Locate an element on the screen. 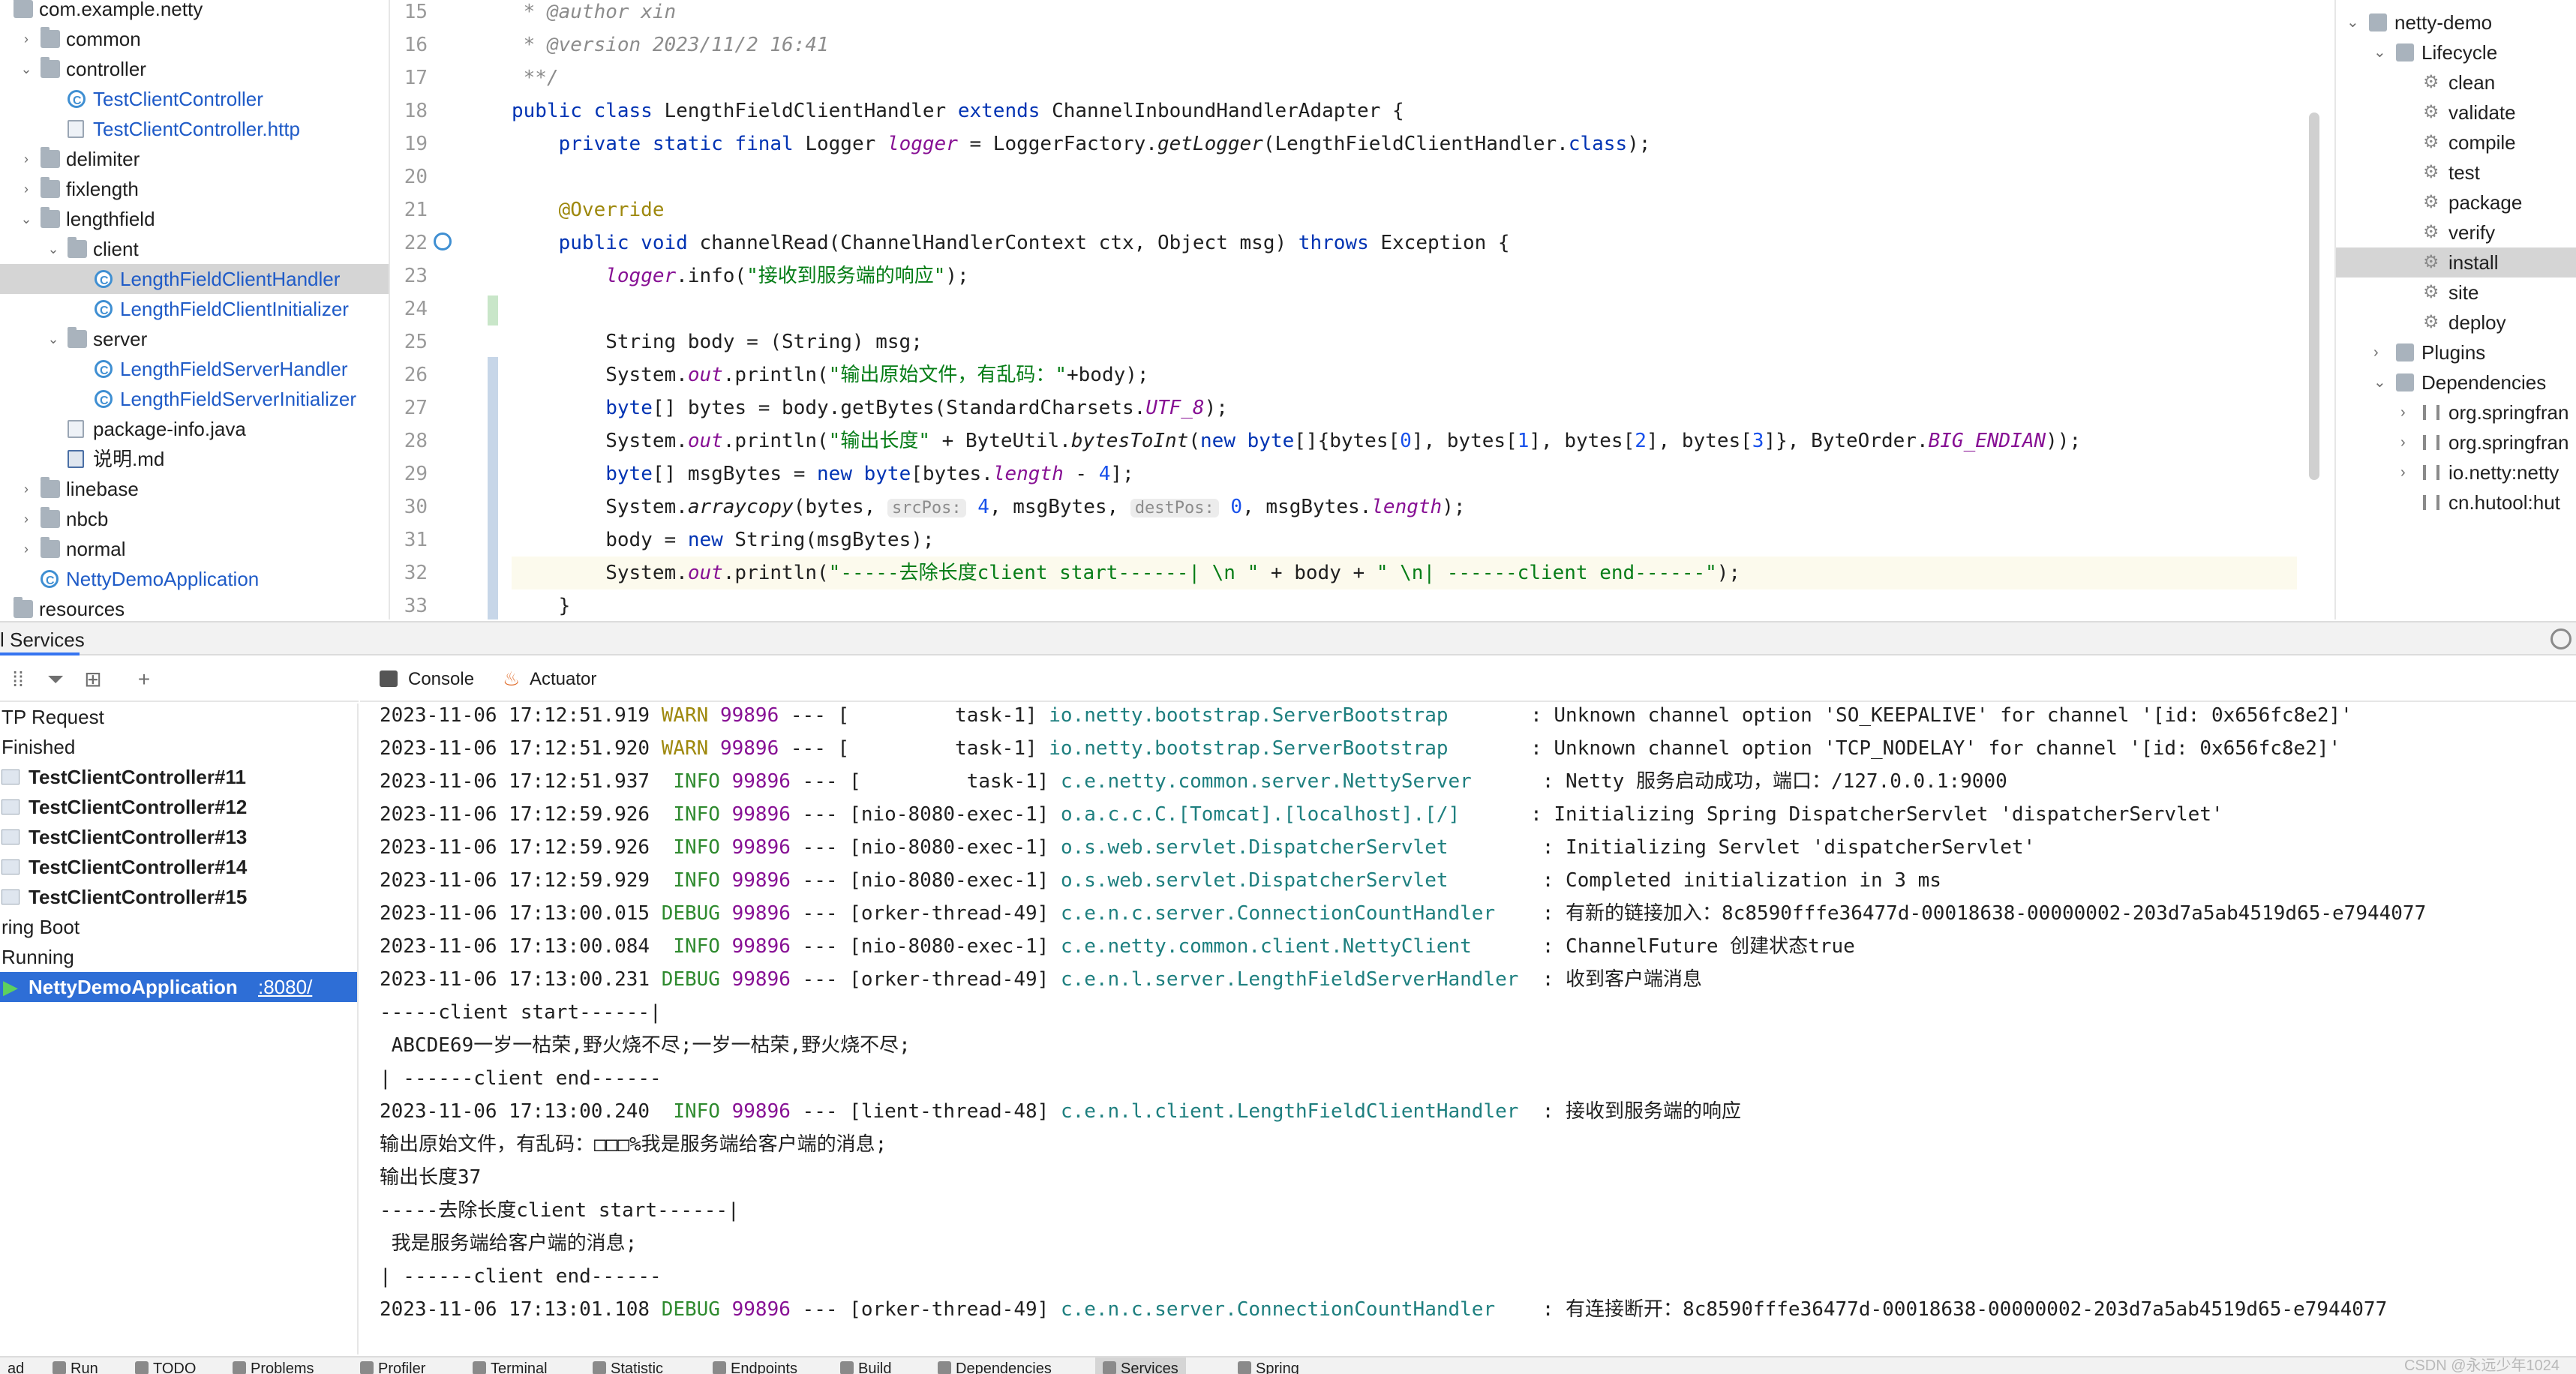  tree-item: LengthFieldClientInitializer is located at coordinates (194, 310).